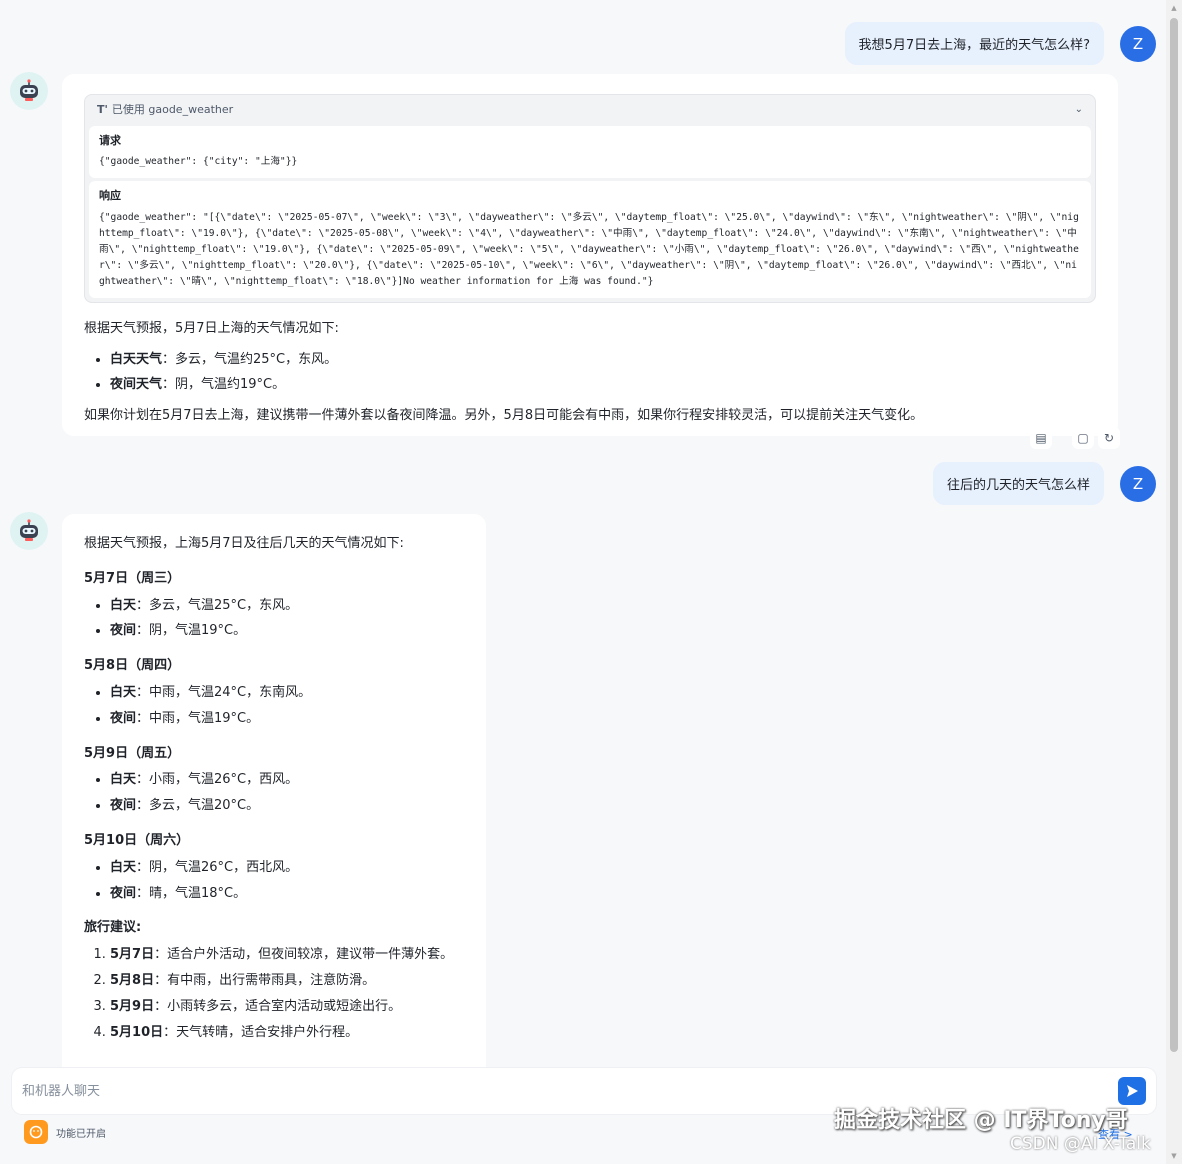 The image size is (1182, 1164). What do you see at coordinates (274, 706) in the screenshot?
I see `day-list: 白天：中雨，气温24°C，东南风。 夜间：中雨，气温19°C。` at bounding box center [274, 706].